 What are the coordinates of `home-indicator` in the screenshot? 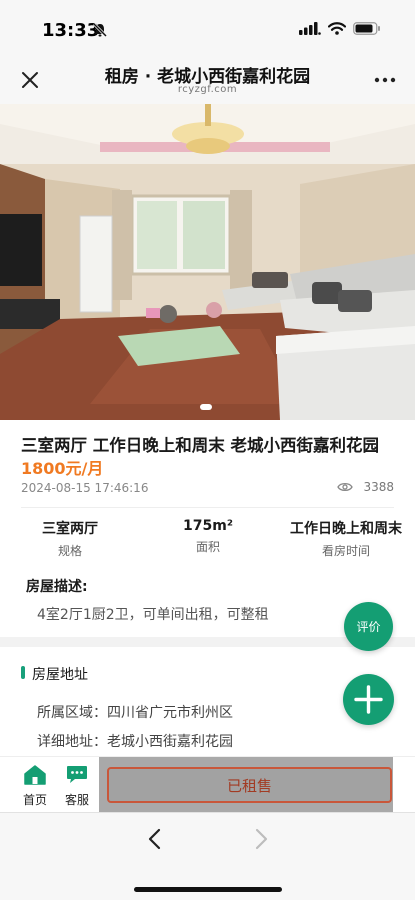 It's located at (208, 889).